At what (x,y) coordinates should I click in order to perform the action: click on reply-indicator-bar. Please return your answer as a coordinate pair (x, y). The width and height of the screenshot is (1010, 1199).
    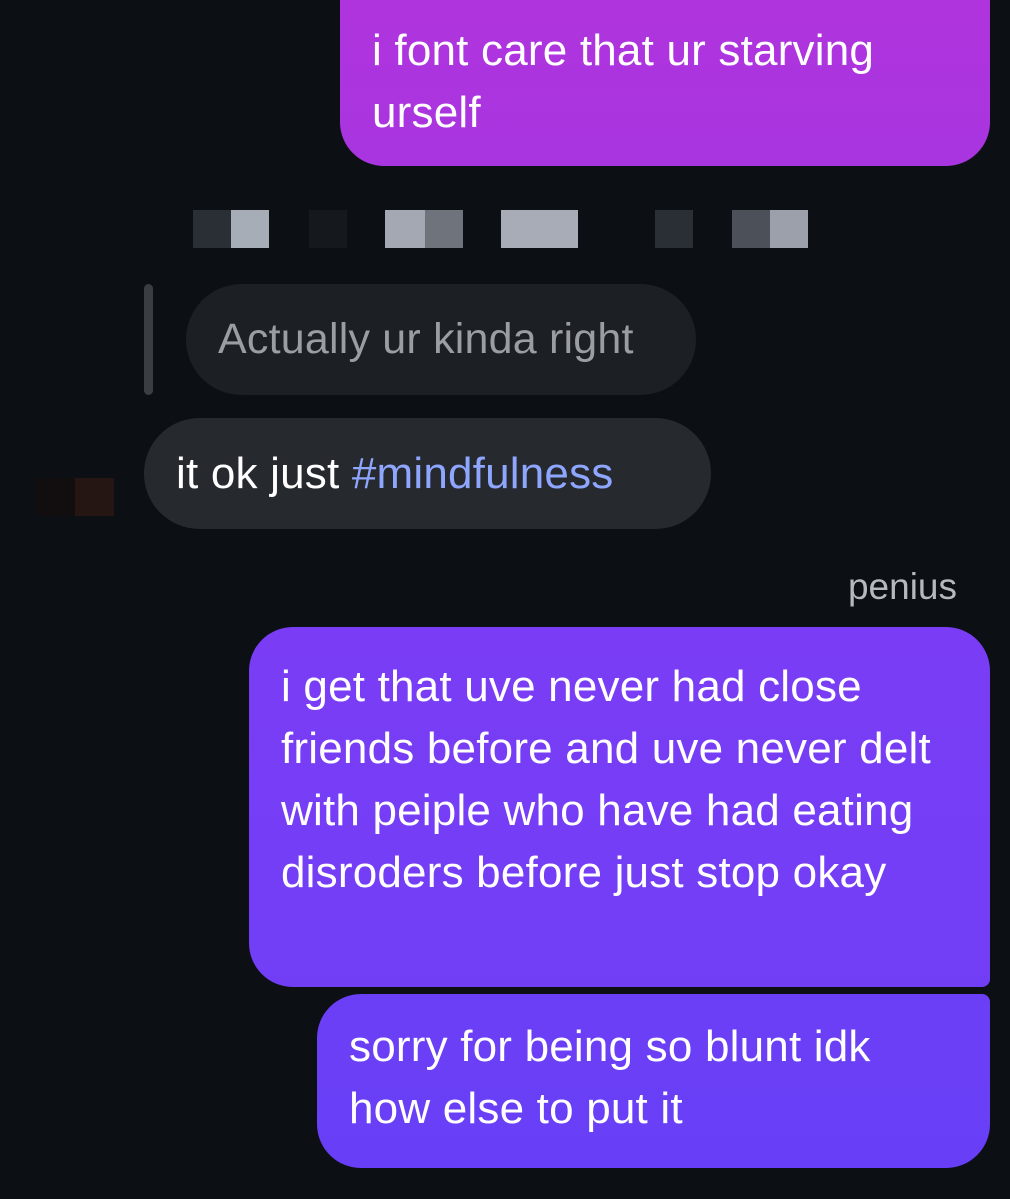
    Looking at the image, I should click on (148, 339).